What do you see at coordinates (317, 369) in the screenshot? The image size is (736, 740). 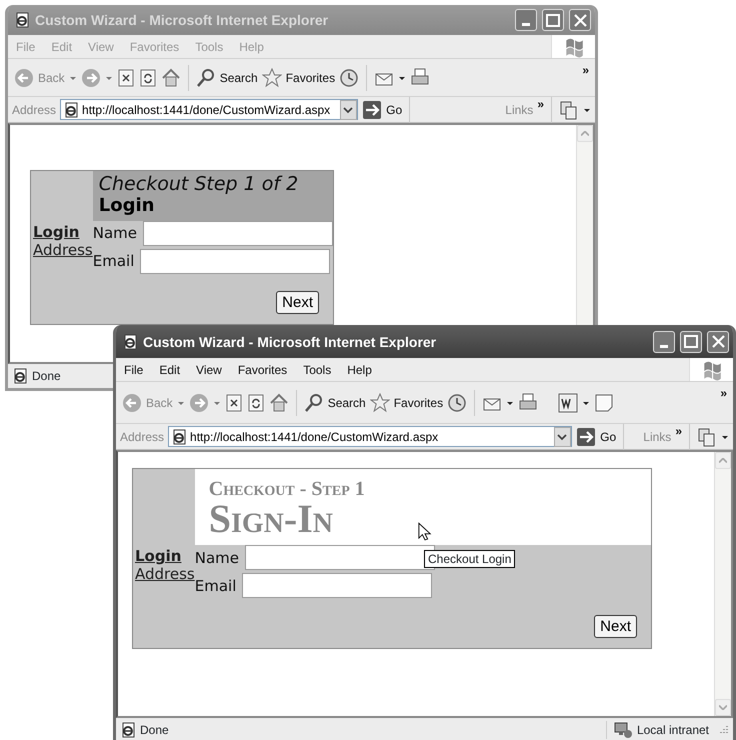 I see `menu-item: Tools` at bounding box center [317, 369].